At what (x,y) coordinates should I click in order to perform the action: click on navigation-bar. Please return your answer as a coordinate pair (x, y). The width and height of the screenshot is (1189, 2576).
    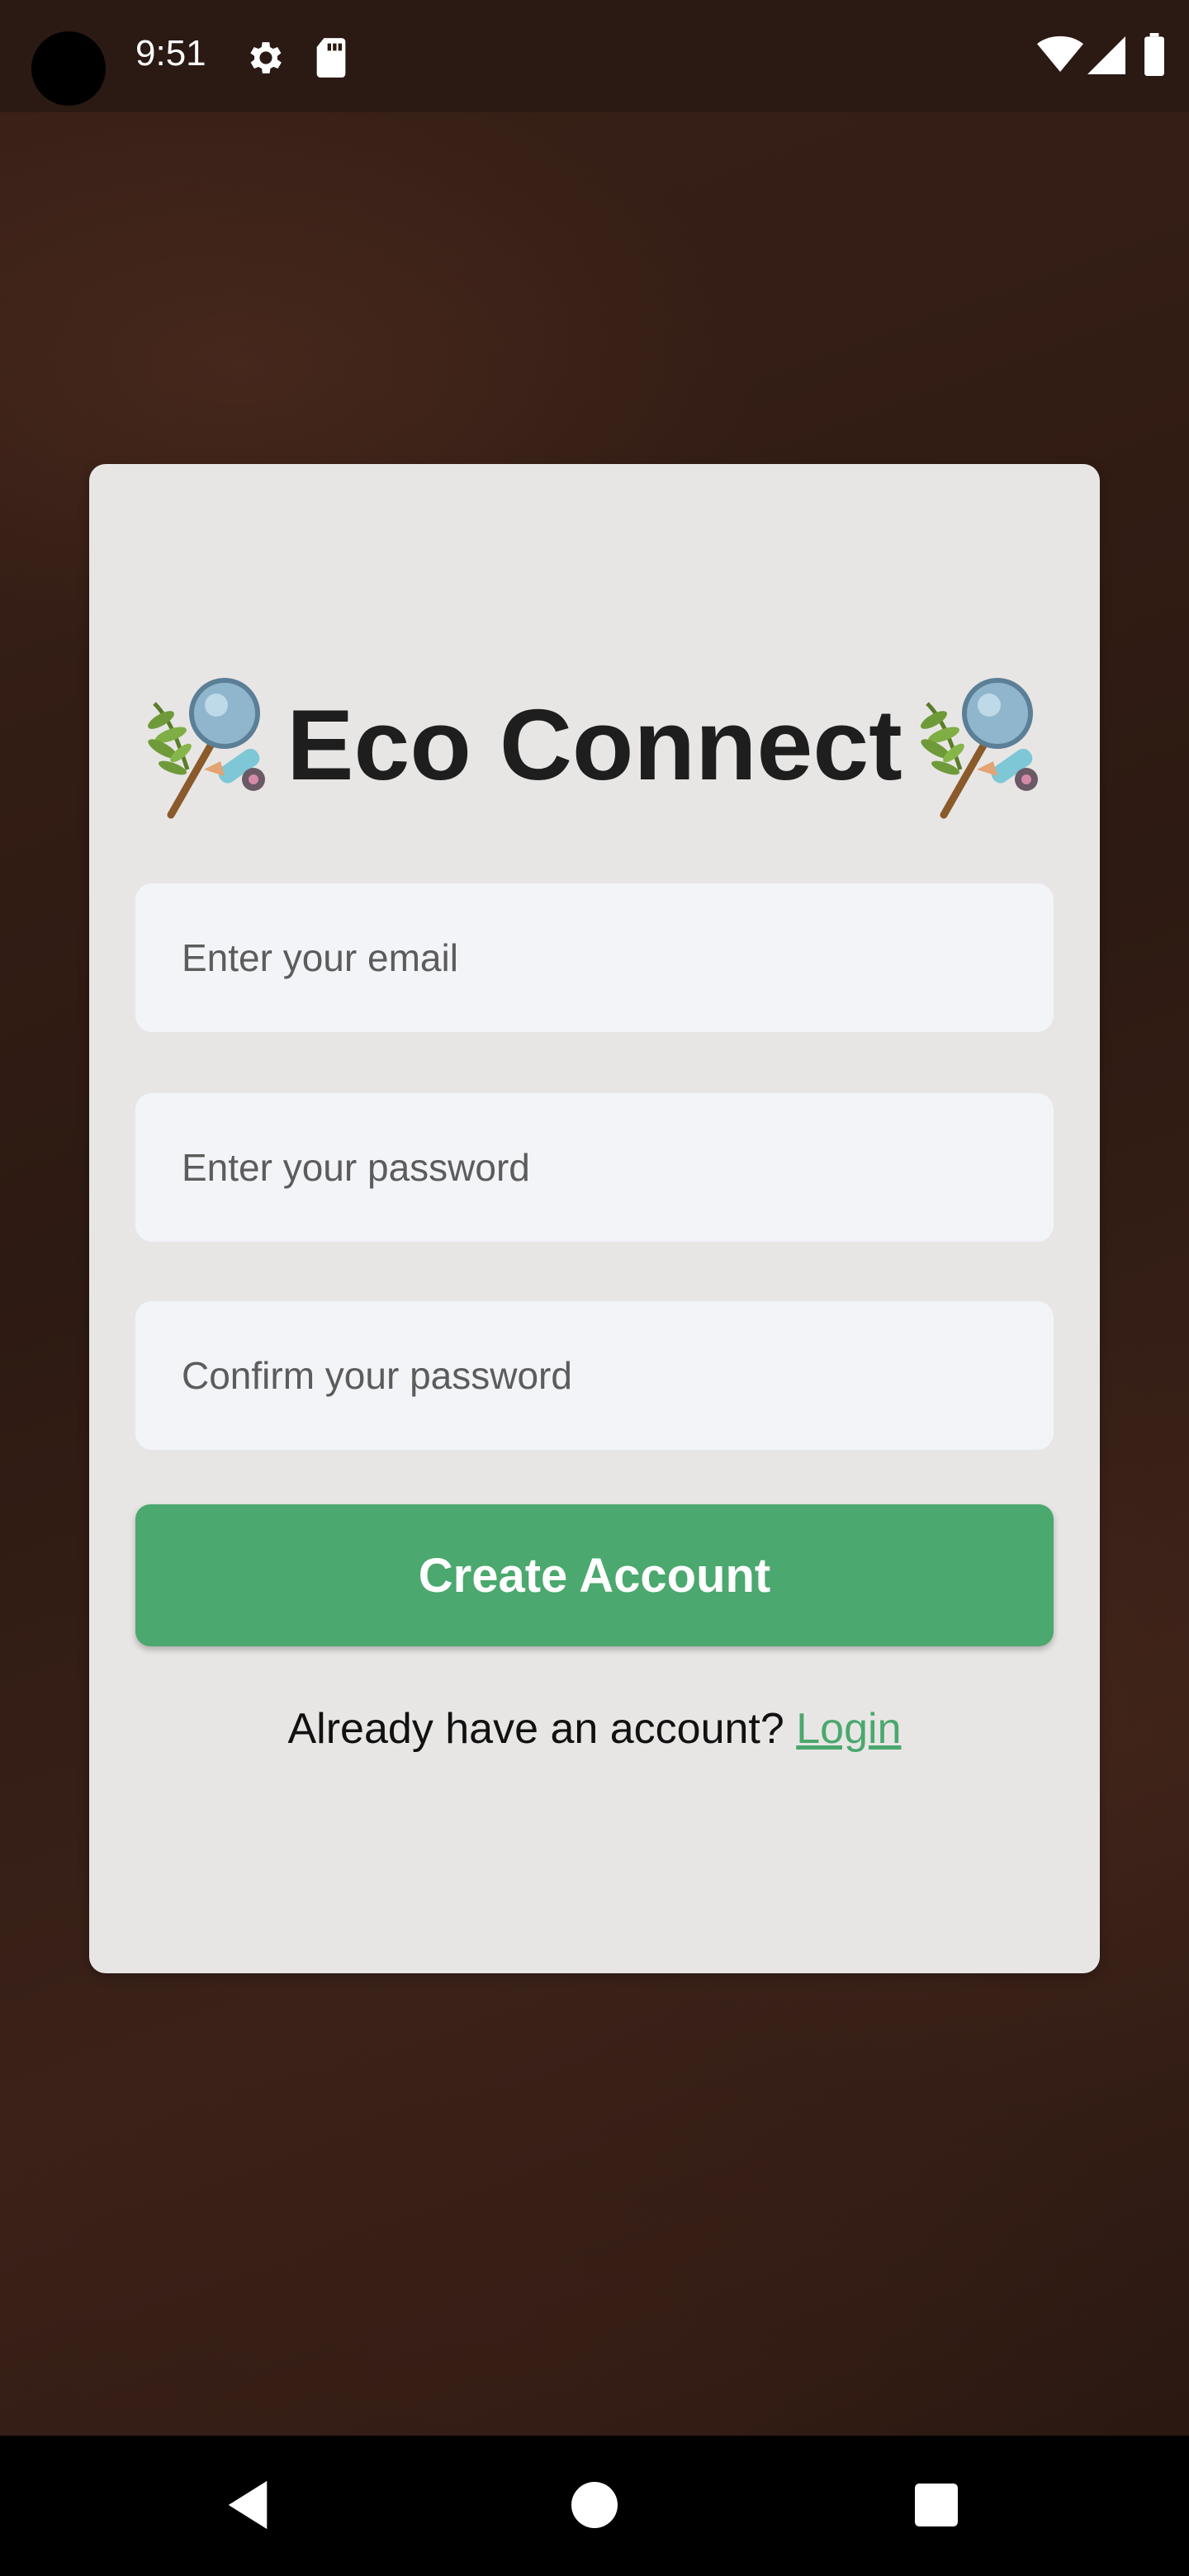
    Looking at the image, I should click on (594, 2506).